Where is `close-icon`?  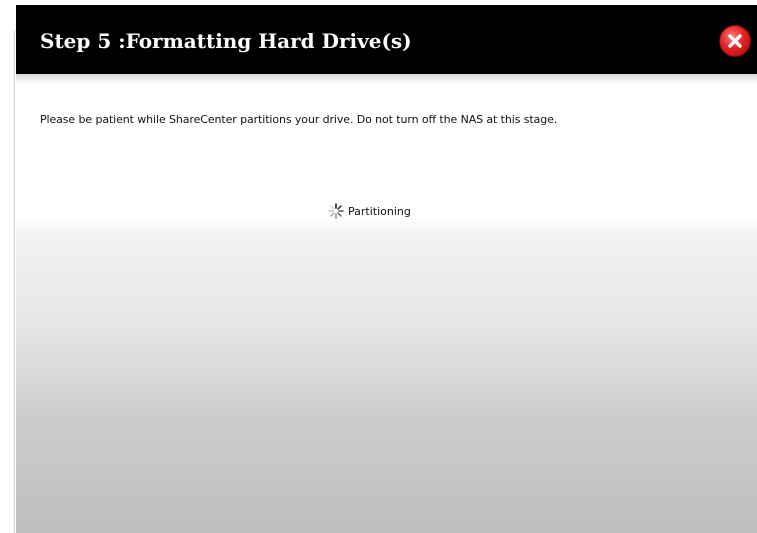 close-icon is located at coordinates (735, 41).